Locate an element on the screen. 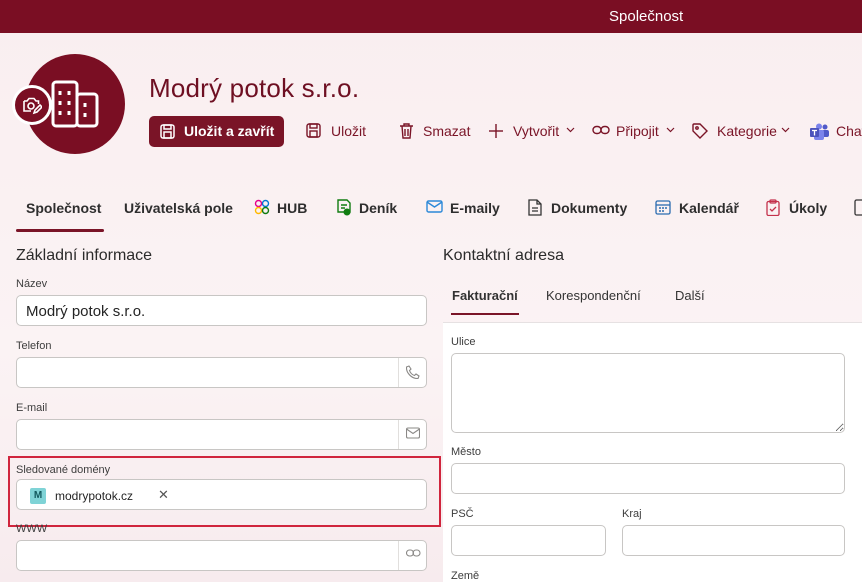 Image resolution: width=862 pixels, height=582 pixels. tab-label: Kalendář is located at coordinates (709, 208).